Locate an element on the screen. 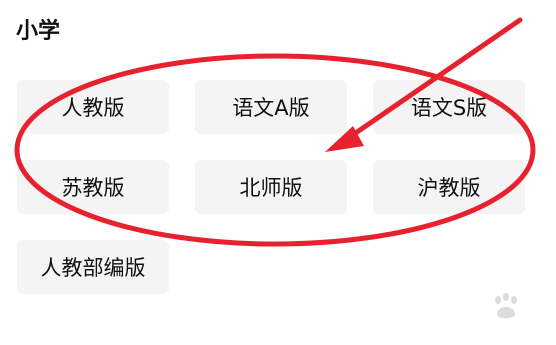  edition-button-beishi: 北师版 is located at coordinates (271, 187).